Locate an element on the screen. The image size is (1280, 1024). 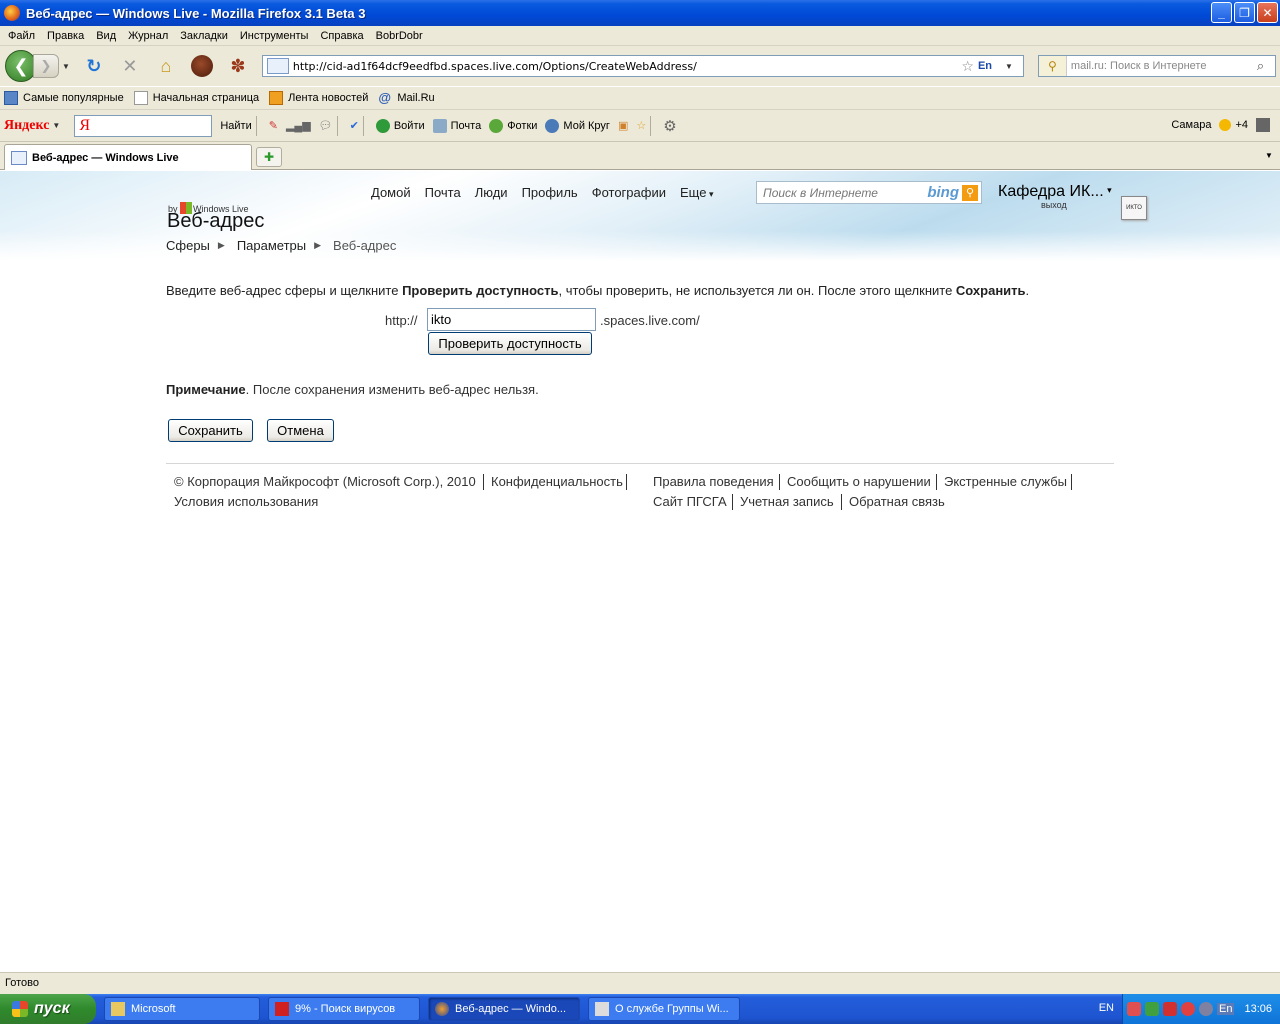
bookmarks-folder-icon: ▣ is located at coordinates (623, 125).